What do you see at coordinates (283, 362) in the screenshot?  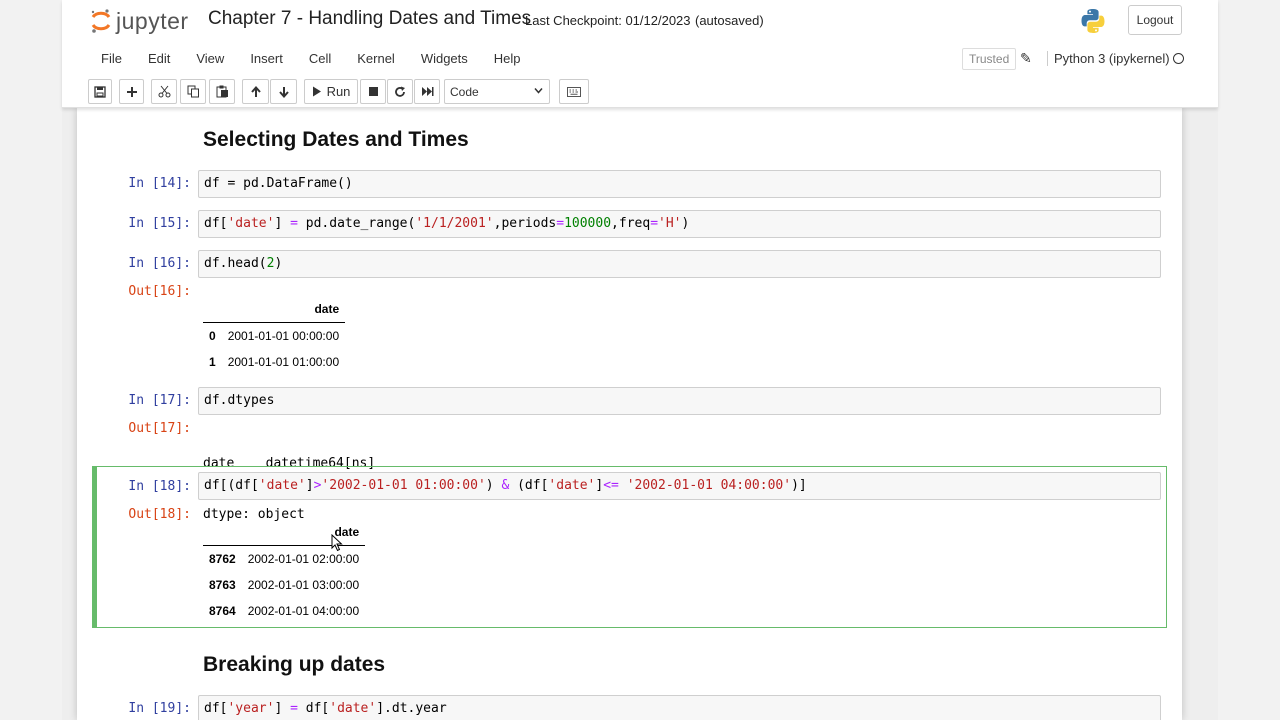 I see `row-value: 2001-01-01 01:00:00` at bounding box center [283, 362].